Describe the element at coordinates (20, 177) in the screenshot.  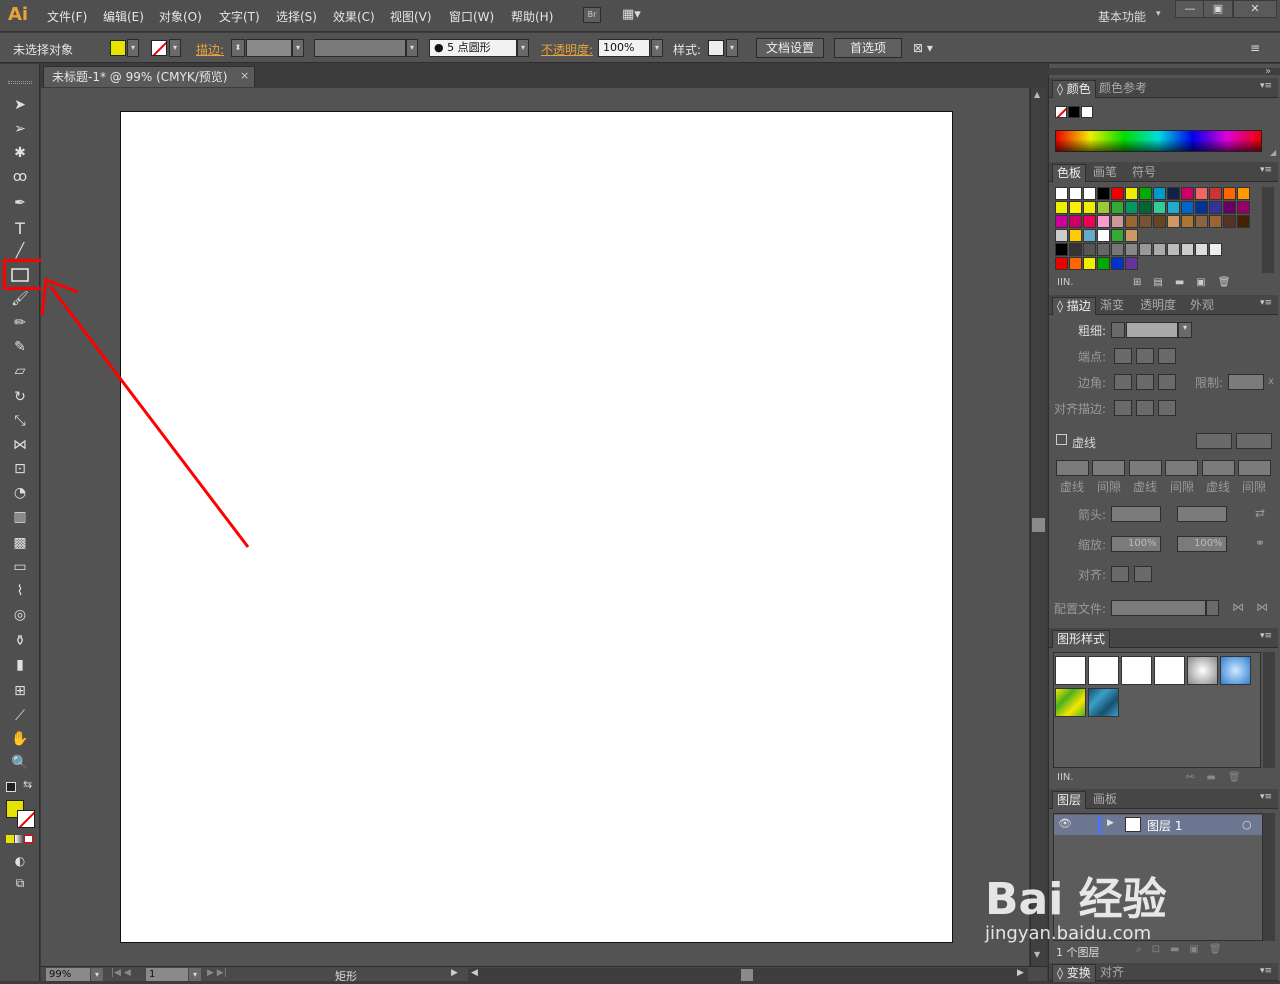
I see `lasso-tool-icon: ꝏ` at that location.